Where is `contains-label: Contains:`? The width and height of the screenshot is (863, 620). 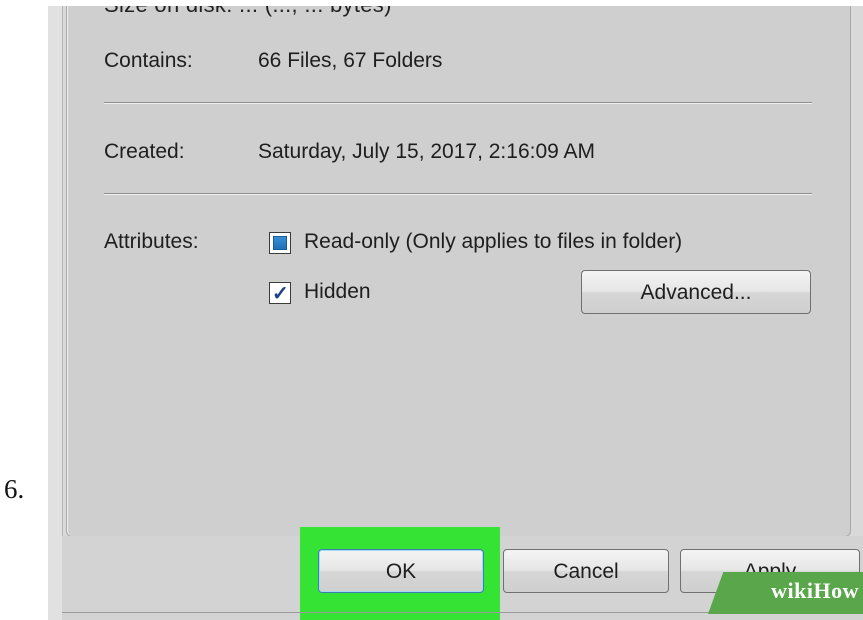 contains-label: Contains: is located at coordinates (148, 60).